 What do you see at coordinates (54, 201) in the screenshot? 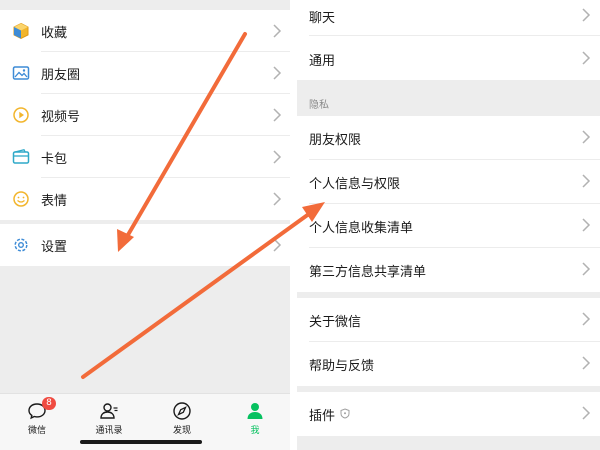
I see `menu-item-label: 表情` at bounding box center [54, 201].